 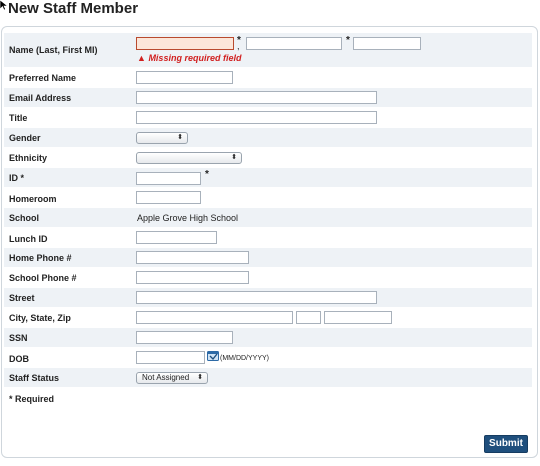 What do you see at coordinates (18, 338) in the screenshot?
I see `ssn-label: SSN` at bounding box center [18, 338].